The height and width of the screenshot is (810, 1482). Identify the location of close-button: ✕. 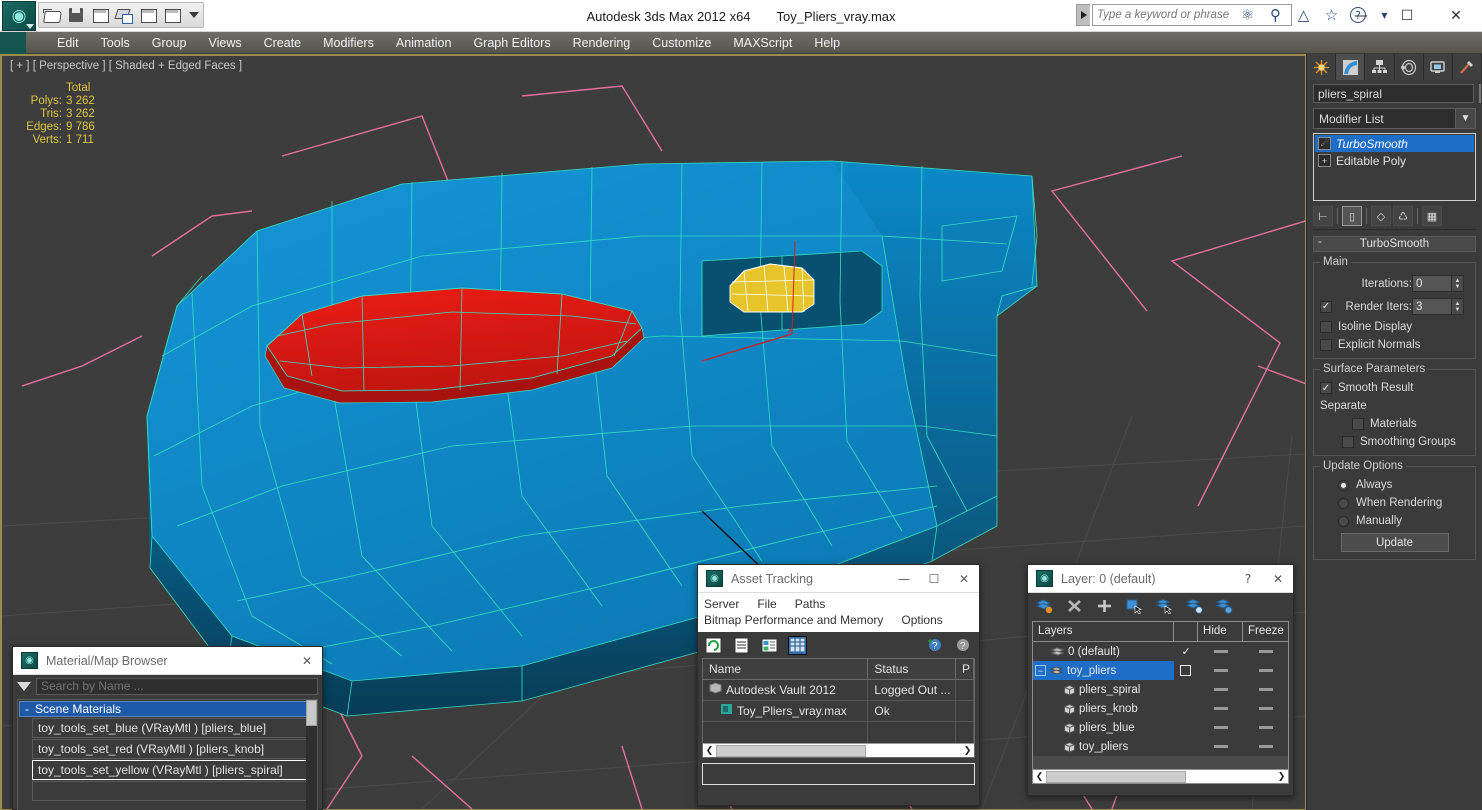
(1456, 16).